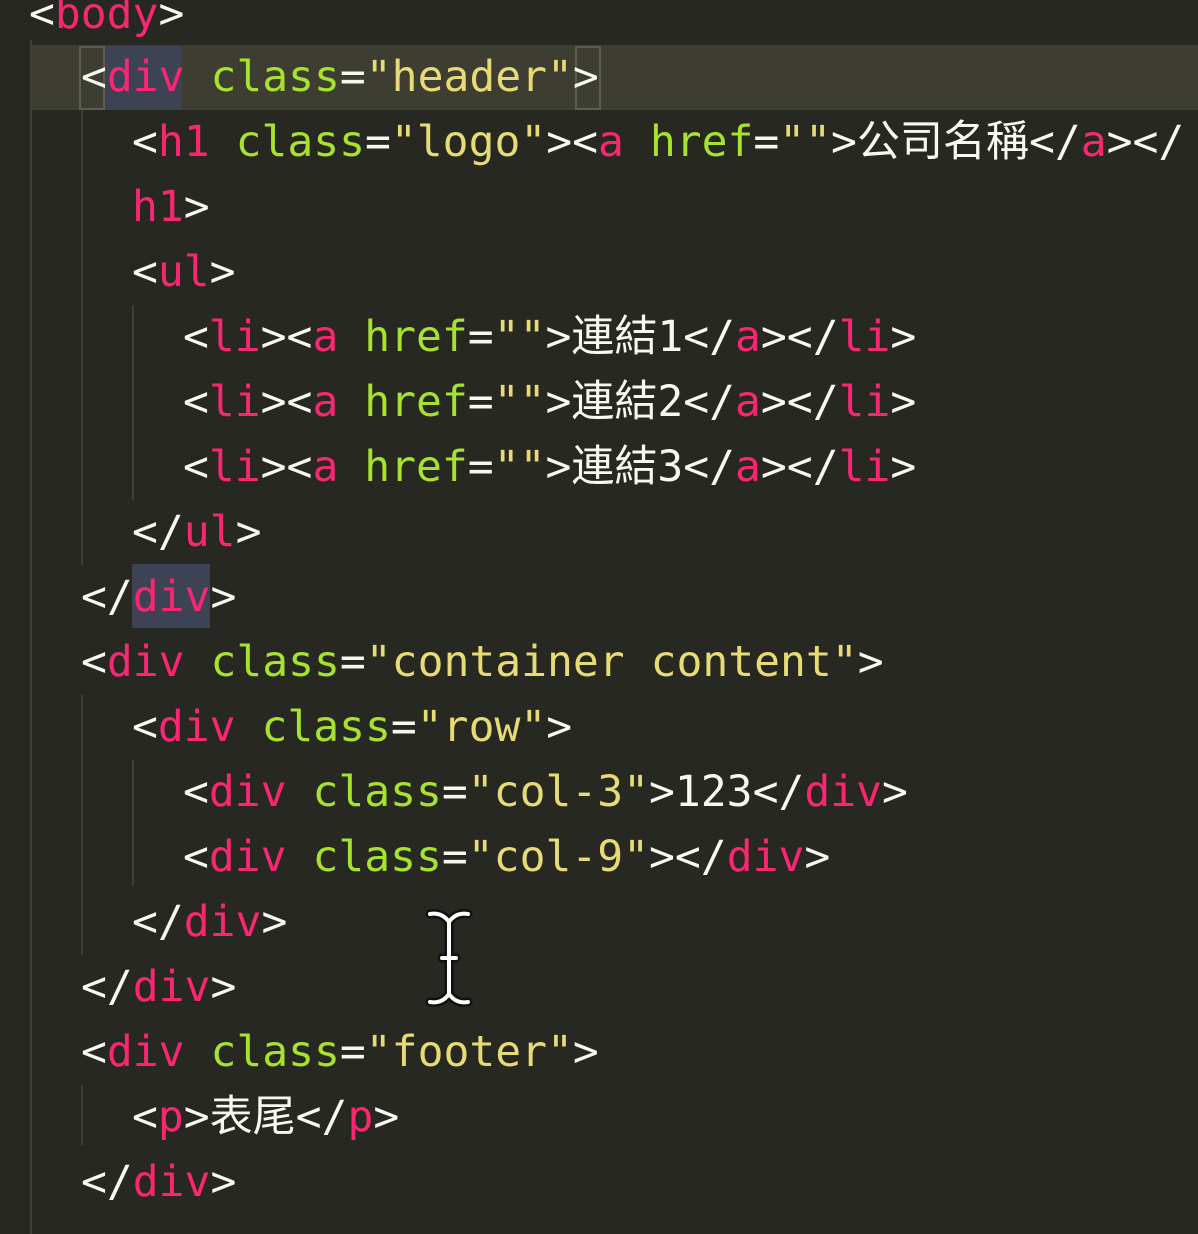 The height and width of the screenshot is (1234, 1198). Describe the element at coordinates (352, 727) in the screenshot. I see `code-line: <div class="row">` at that location.